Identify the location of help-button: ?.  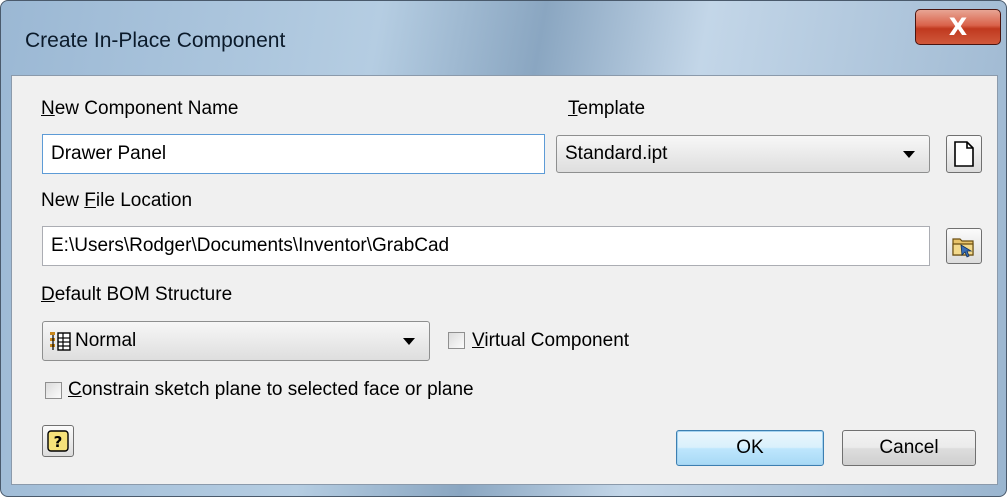
(58, 441).